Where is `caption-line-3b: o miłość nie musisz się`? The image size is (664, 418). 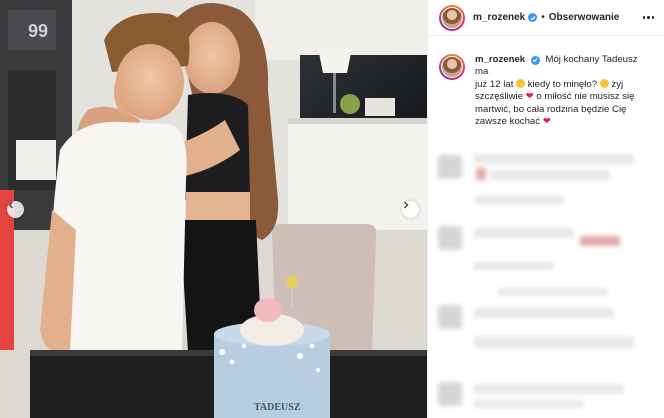
caption-line-3b: o miłość nie musisz się is located at coordinates (585, 97).